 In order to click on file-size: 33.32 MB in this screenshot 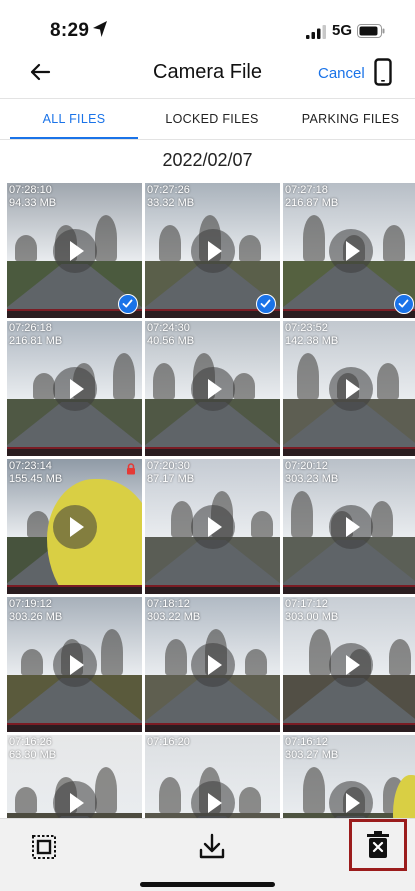, I will do `click(171, 203)`.